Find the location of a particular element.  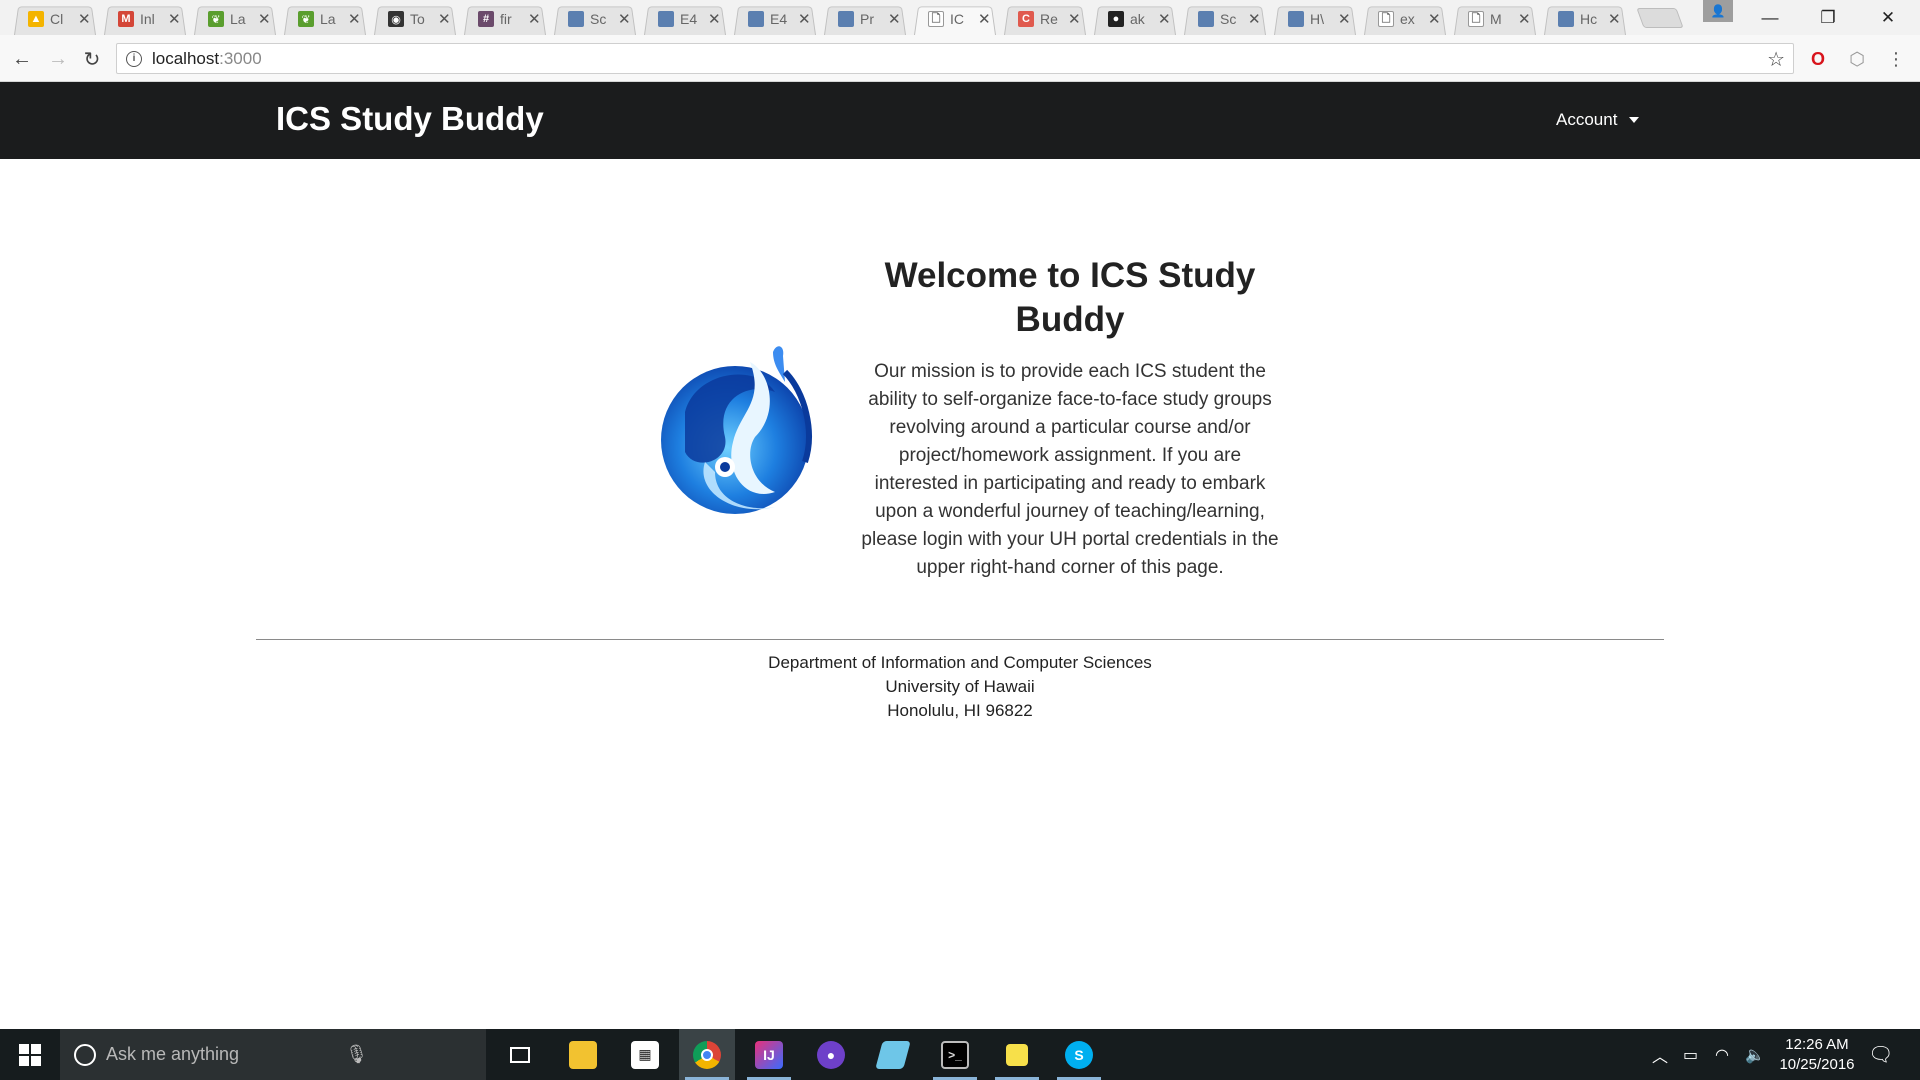

browser-tab: ◉ To ✕ is located at coordinates (415, 19).